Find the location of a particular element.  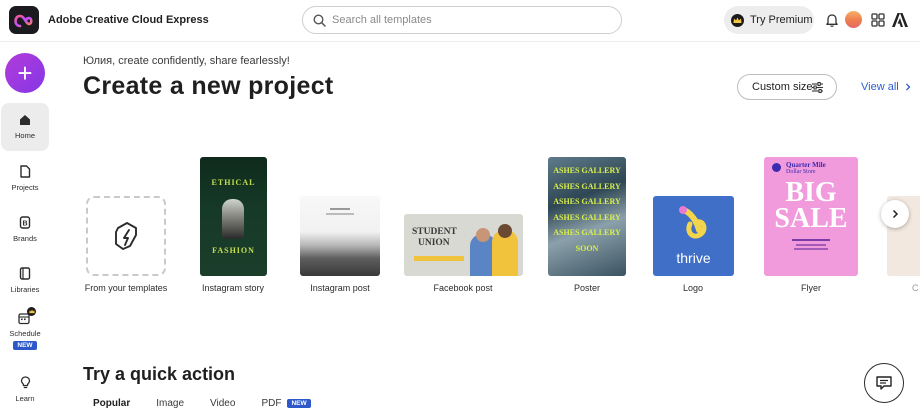

search-input is located at coordinates (467, 20).